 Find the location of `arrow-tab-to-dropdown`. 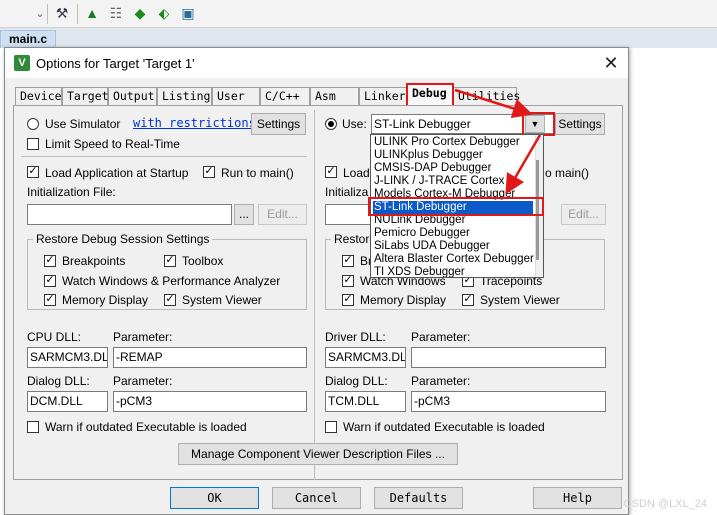

arrow-tab-to-dropdown is located at coordinates (493, 103).